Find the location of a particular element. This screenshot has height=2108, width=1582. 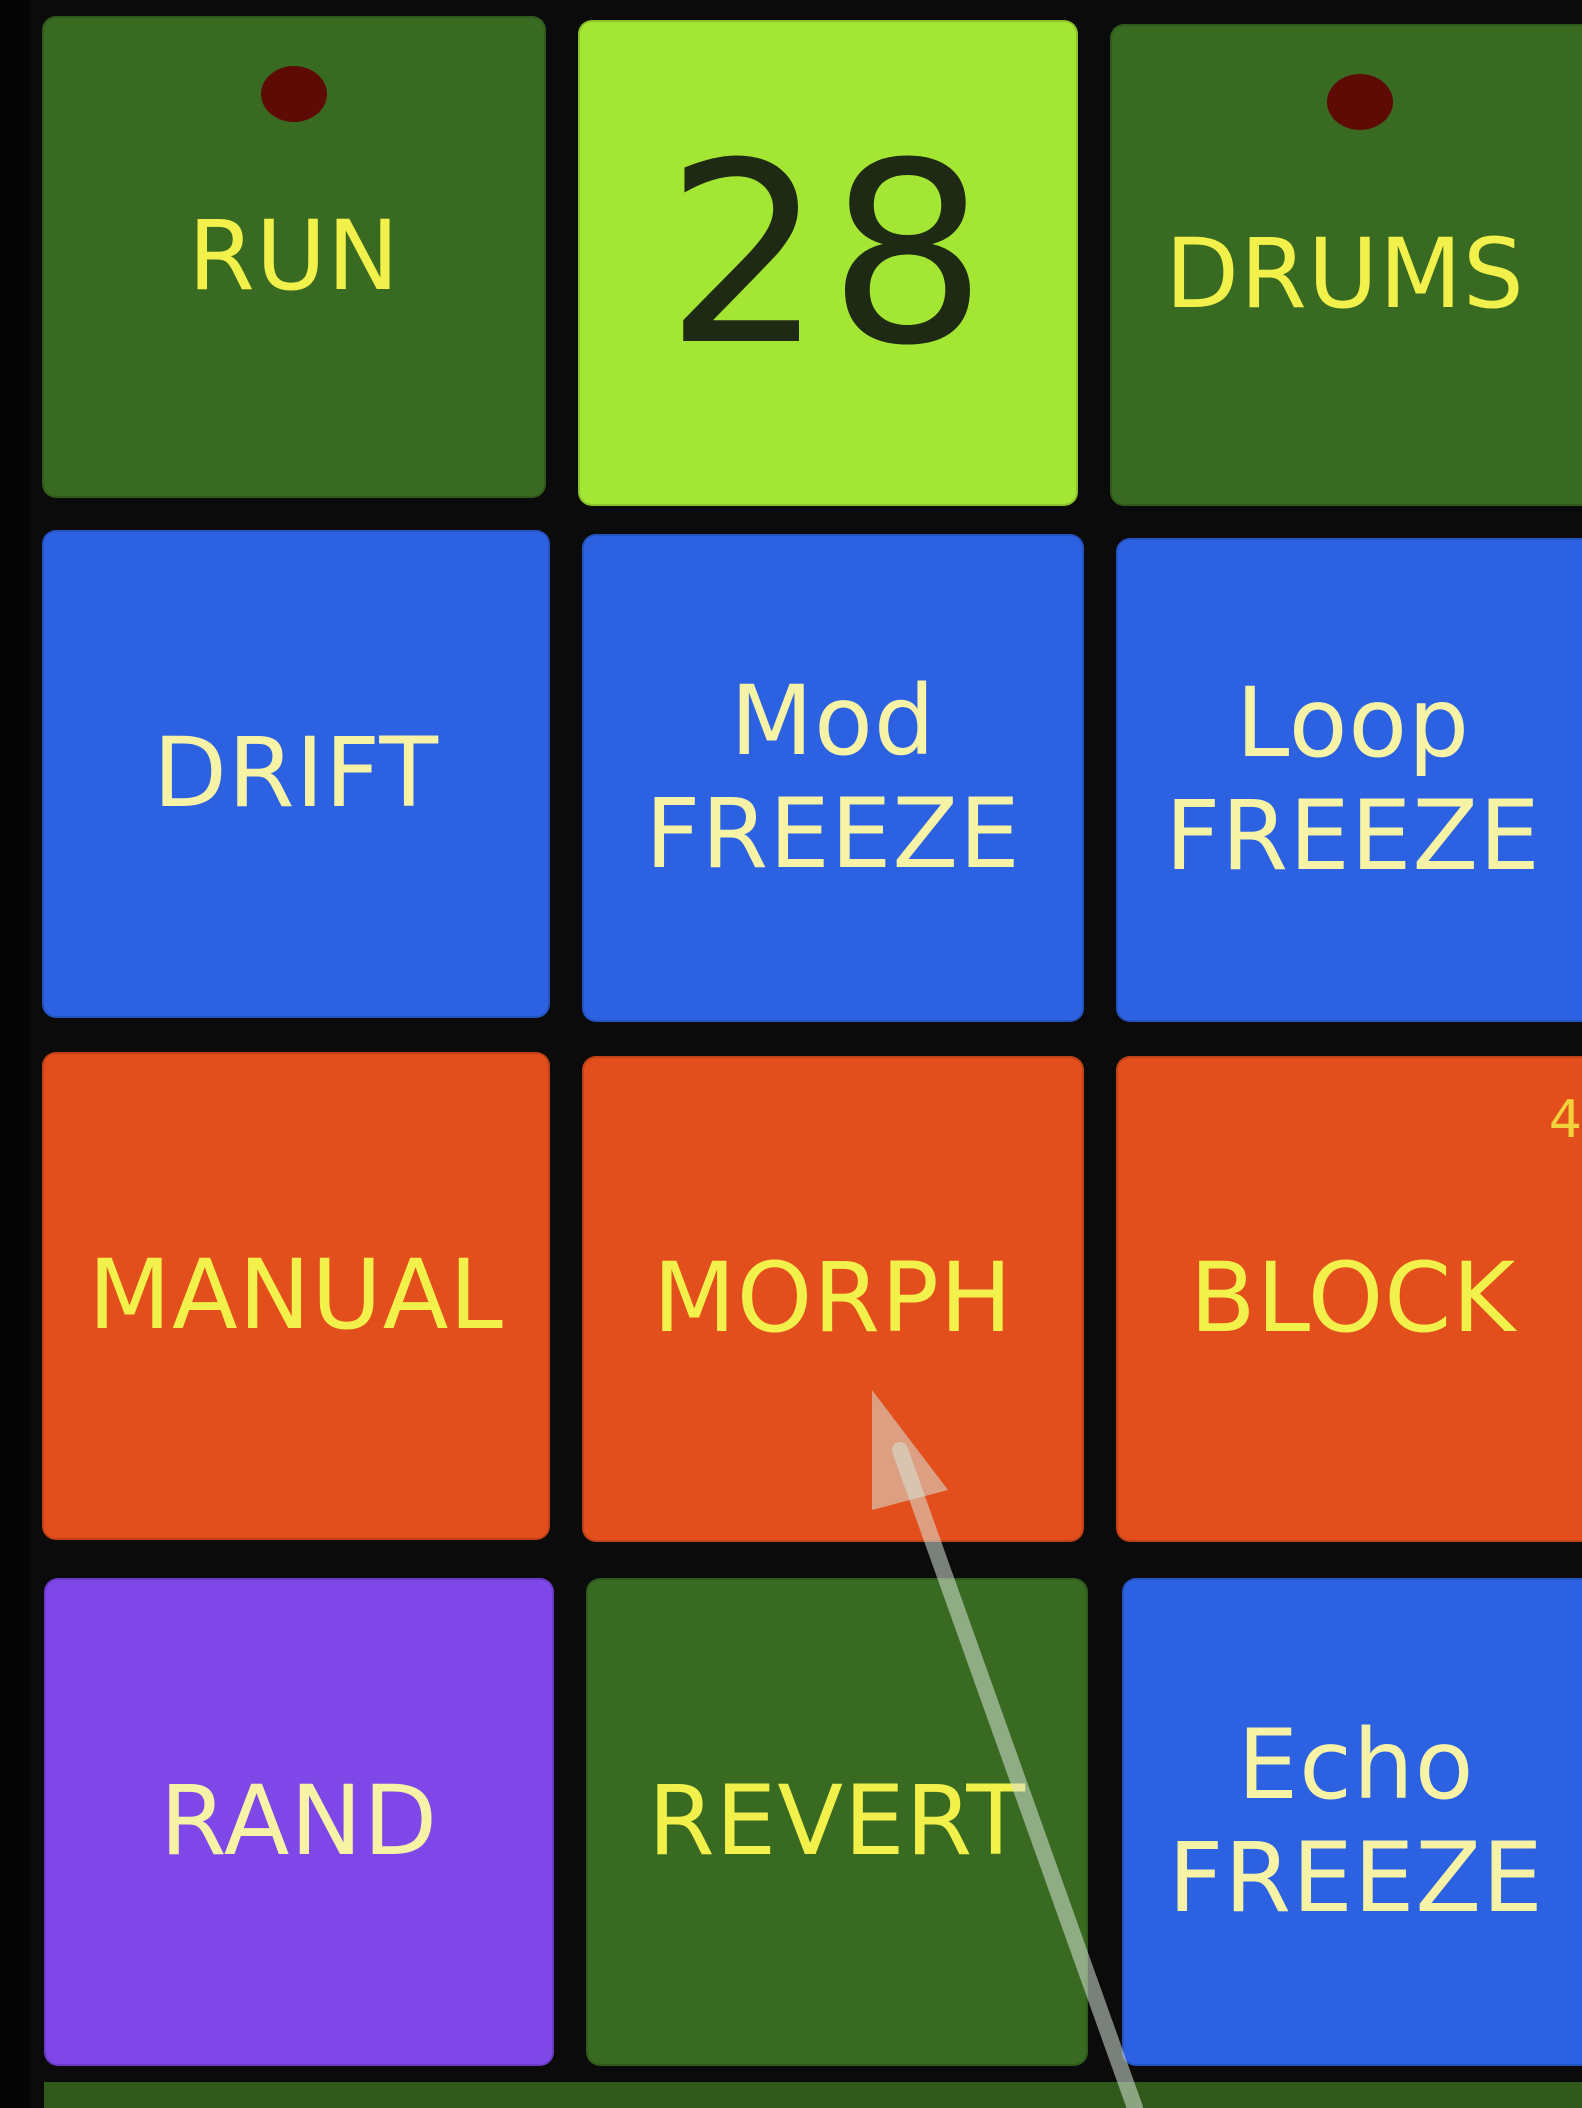

morph-button: MORPH is located at coordinates (833, 1299).